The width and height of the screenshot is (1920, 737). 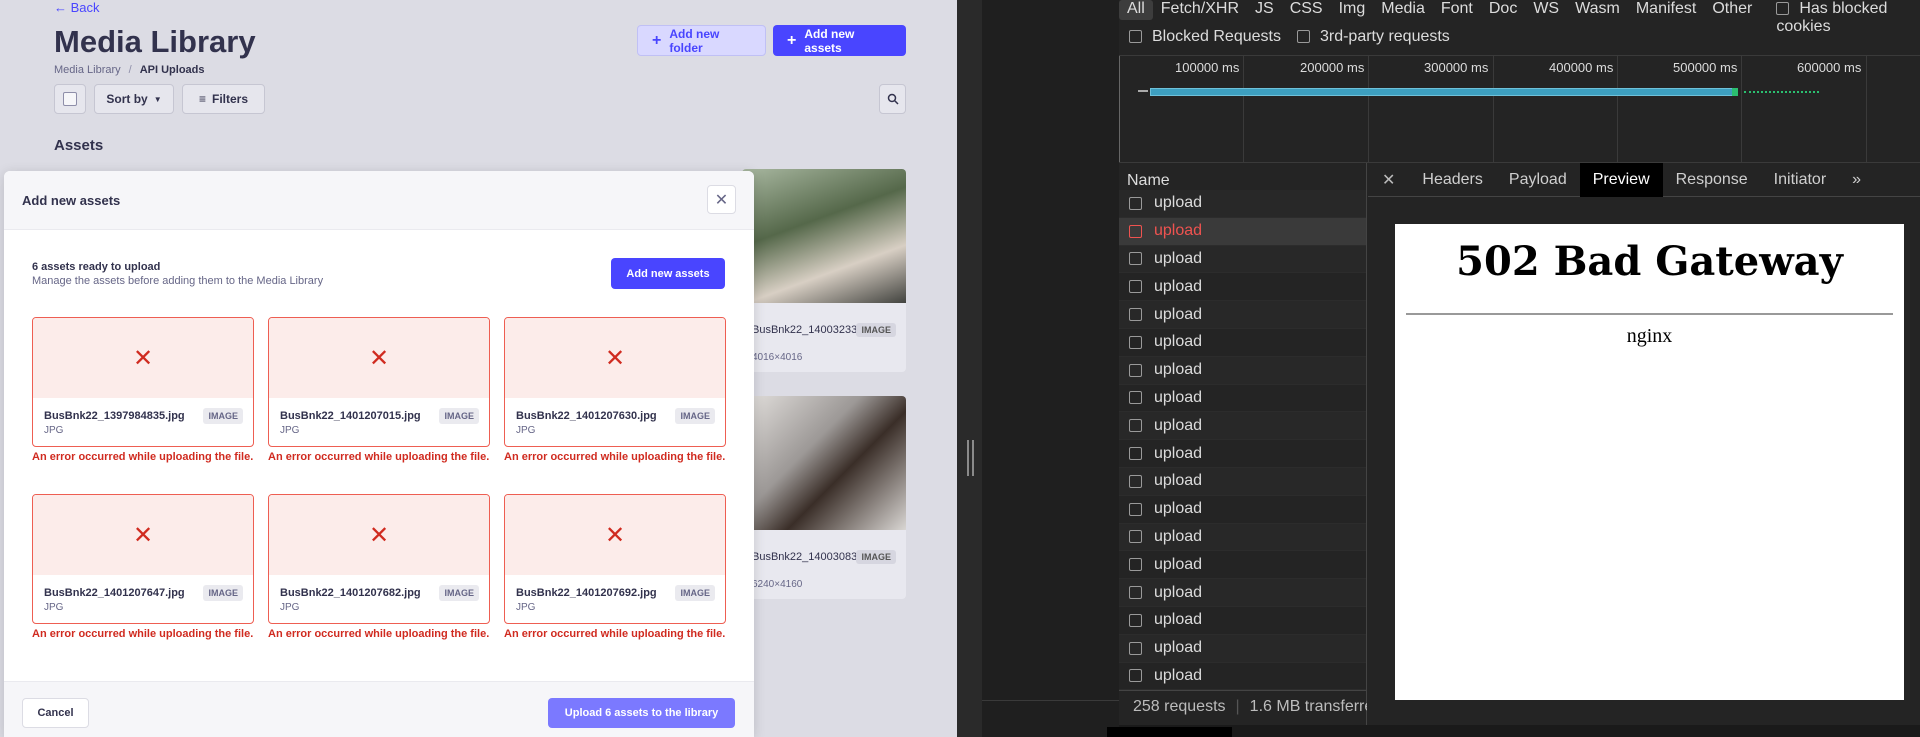 I want to click on third-party-toggle: 3rd-party requests, so click(x=1373, y=37).